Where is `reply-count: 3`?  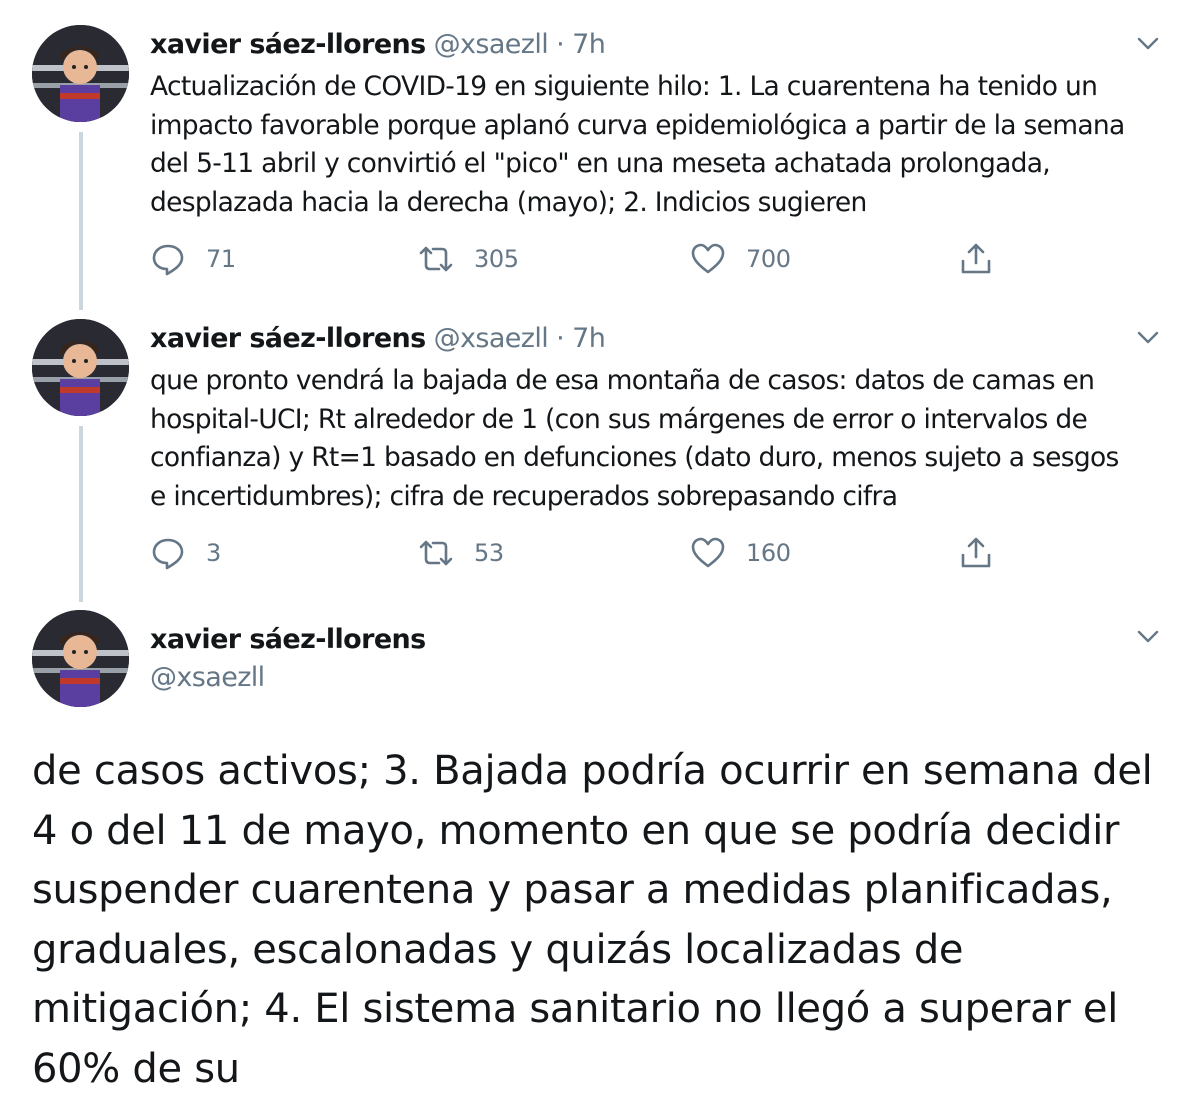
reply-count: 3 is located at coordinates (213, 553).